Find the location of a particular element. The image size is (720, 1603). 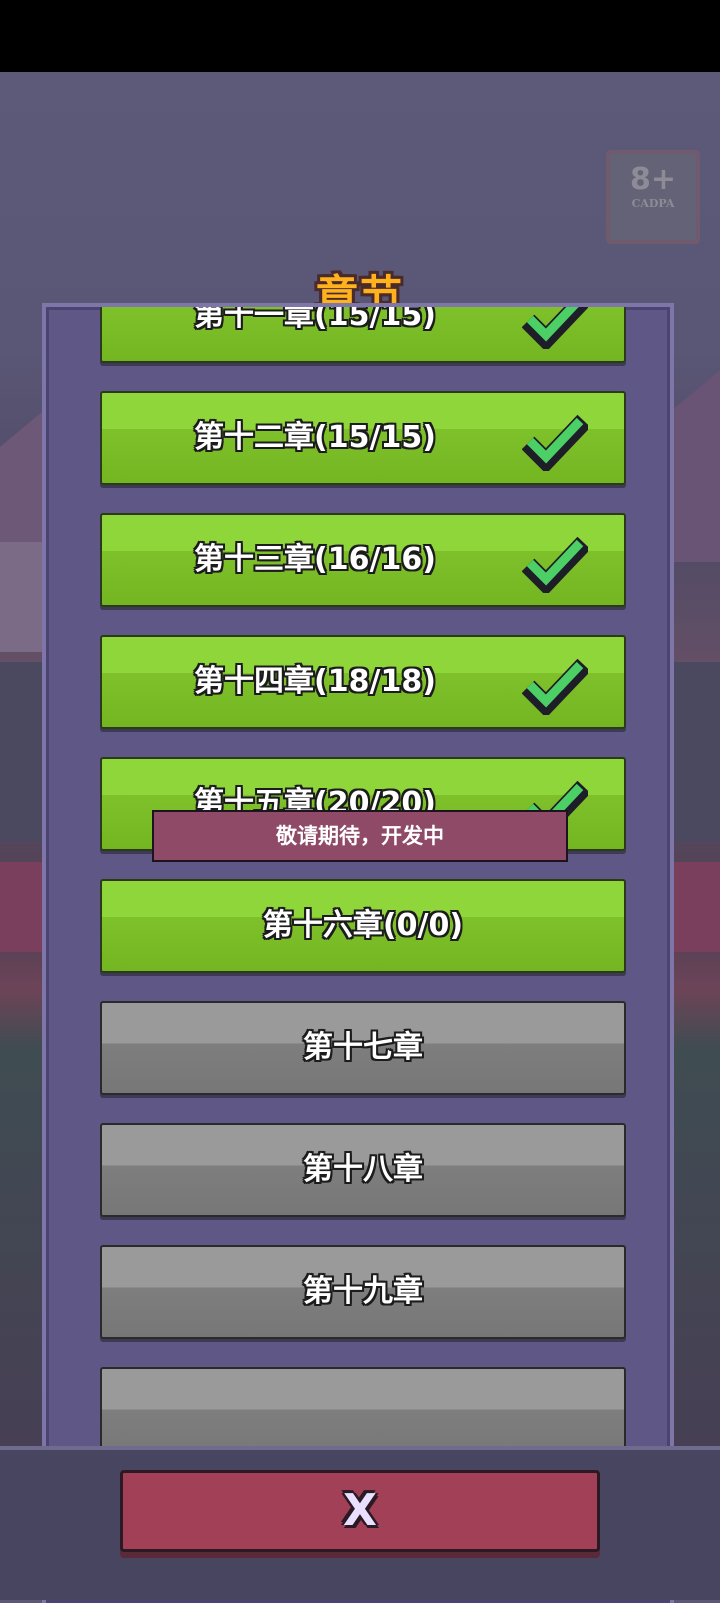

bottom-bar: X is located at coordinates (360, 1523).